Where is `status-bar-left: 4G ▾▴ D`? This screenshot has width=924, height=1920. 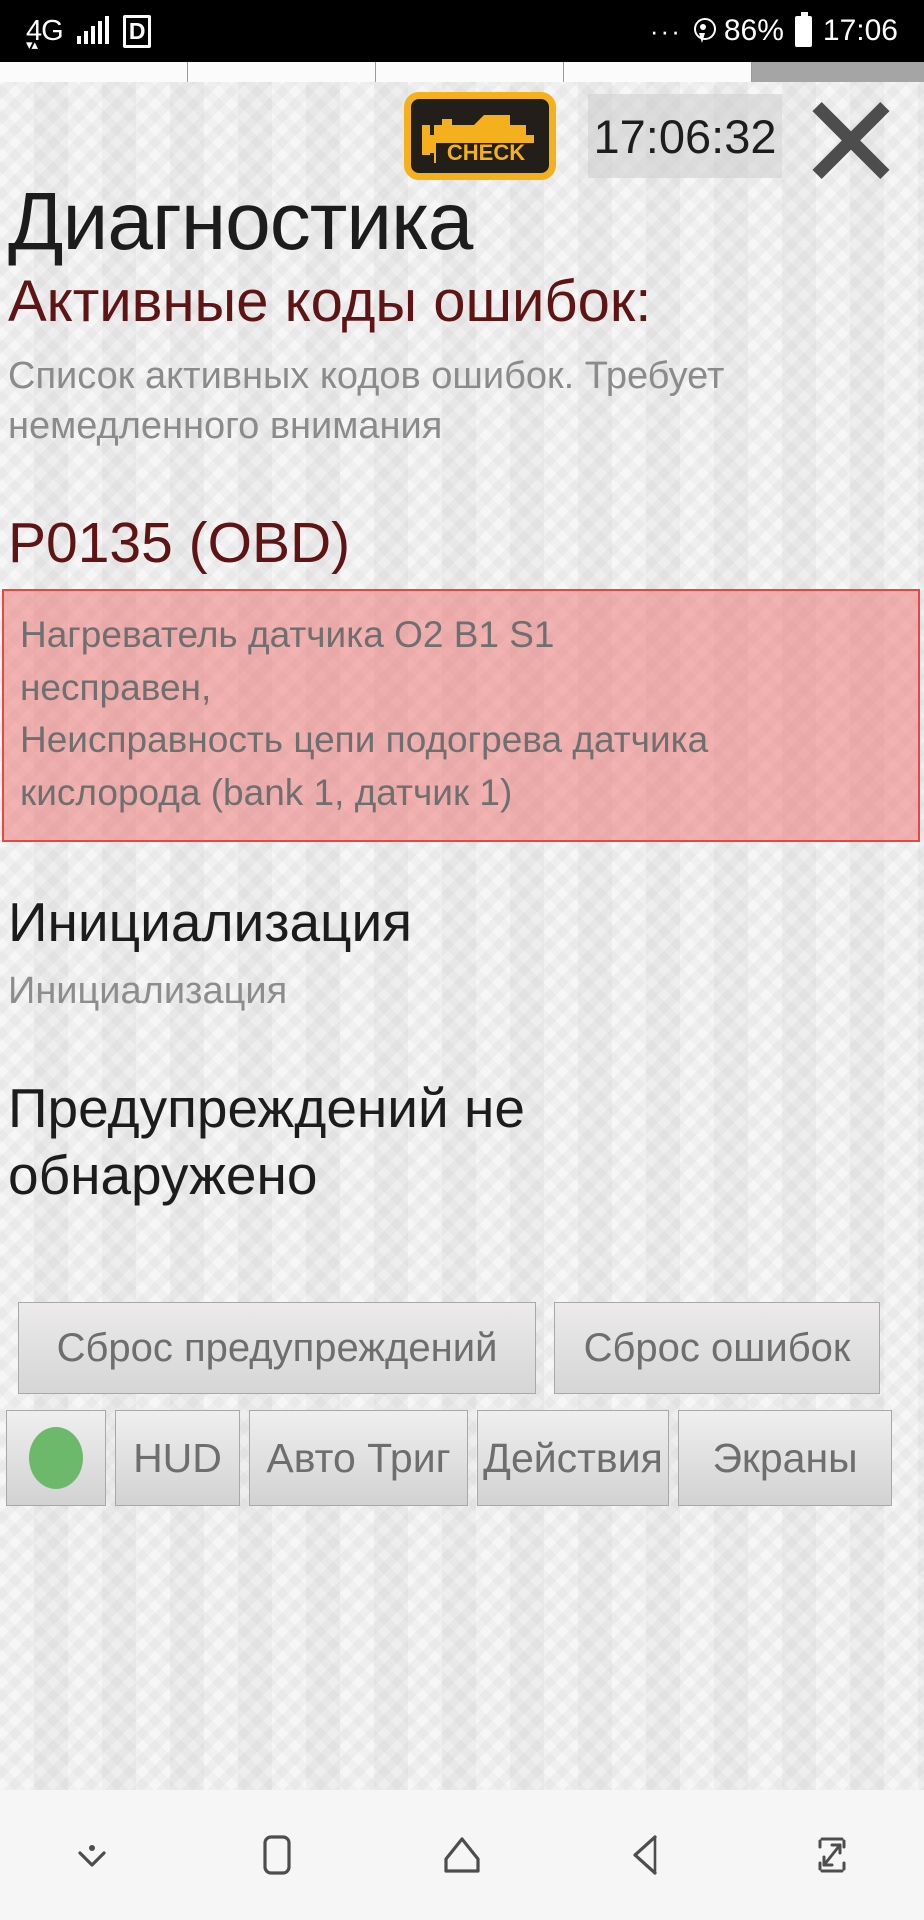
status-bar-left: 4G ▾▴ D is located at coordinates (89, 33).